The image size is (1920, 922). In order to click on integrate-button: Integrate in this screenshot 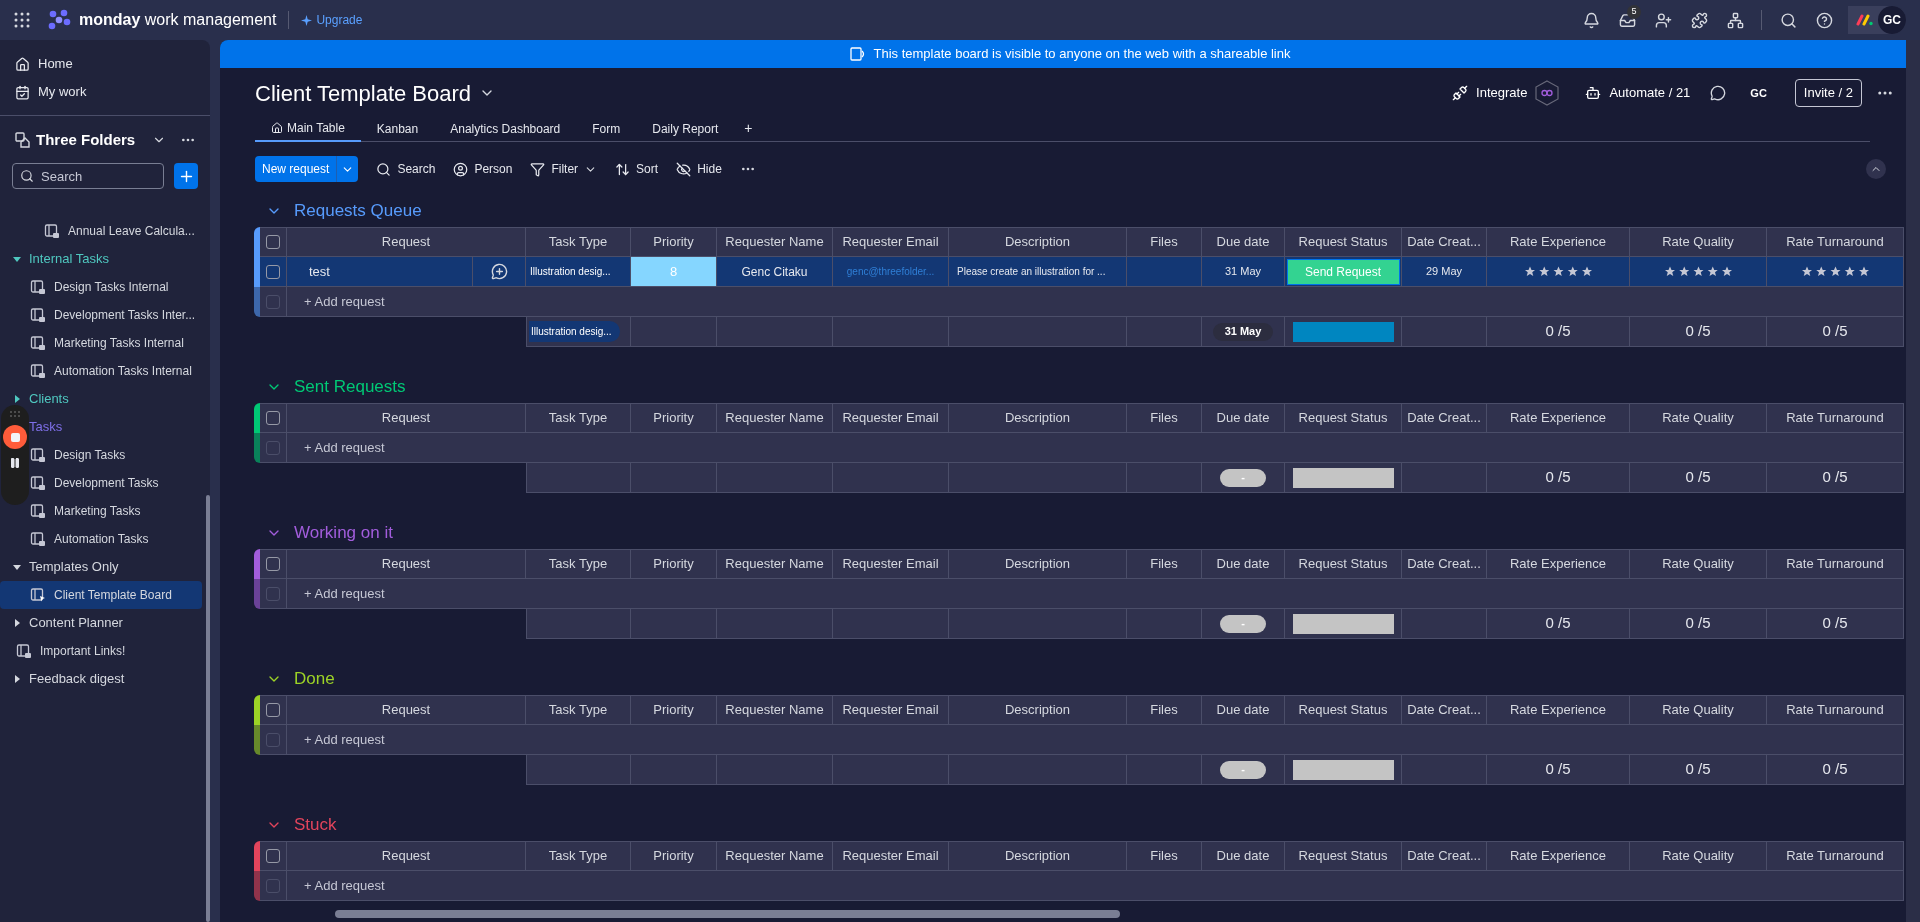, I will do `click(1490, 93)`.